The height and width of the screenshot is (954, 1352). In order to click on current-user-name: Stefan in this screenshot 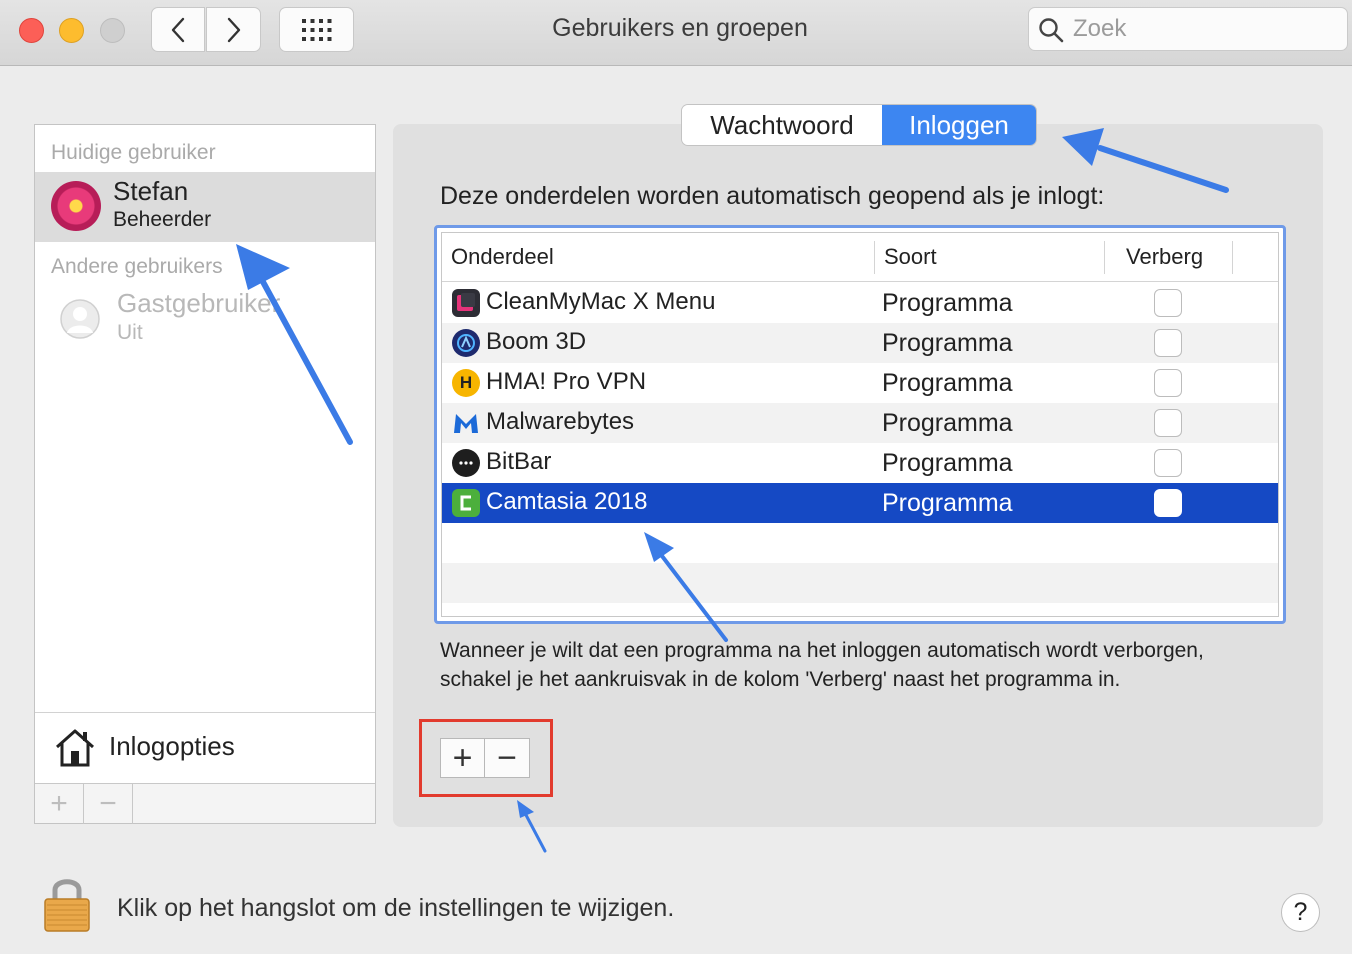, I will do `click(151, 191)`.